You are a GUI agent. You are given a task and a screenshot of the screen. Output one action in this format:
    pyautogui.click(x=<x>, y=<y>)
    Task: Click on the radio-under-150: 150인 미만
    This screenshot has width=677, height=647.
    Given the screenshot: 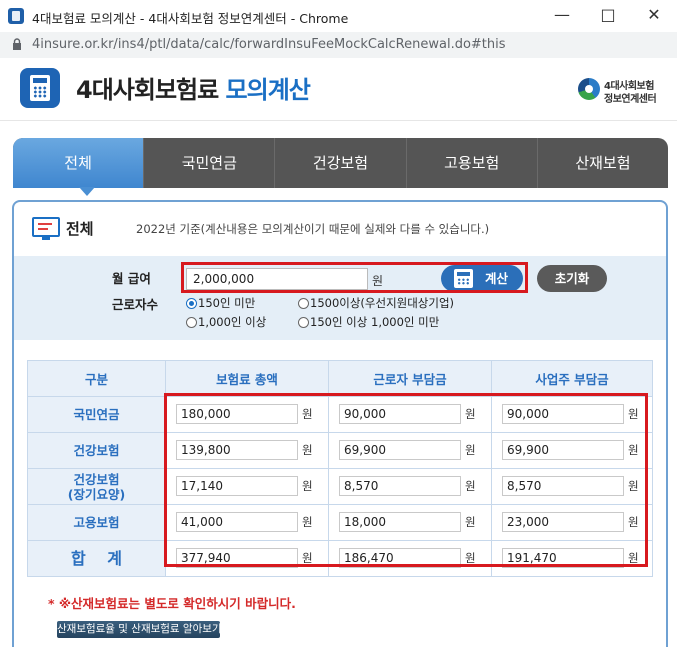 What is the action you would take?
    pyautogui.click(x=220, y=303)
    